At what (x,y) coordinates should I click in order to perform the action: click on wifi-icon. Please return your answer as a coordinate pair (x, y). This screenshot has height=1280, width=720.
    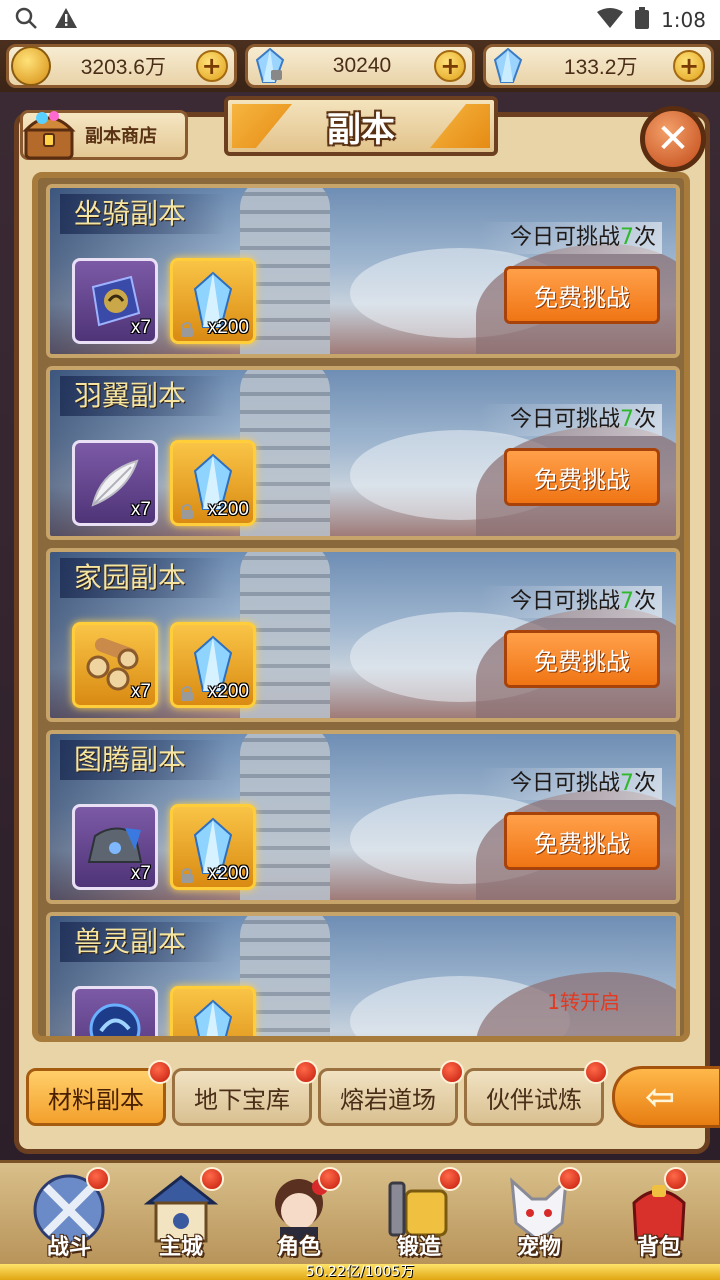
    Looking at the image, I should click on (610, 20).